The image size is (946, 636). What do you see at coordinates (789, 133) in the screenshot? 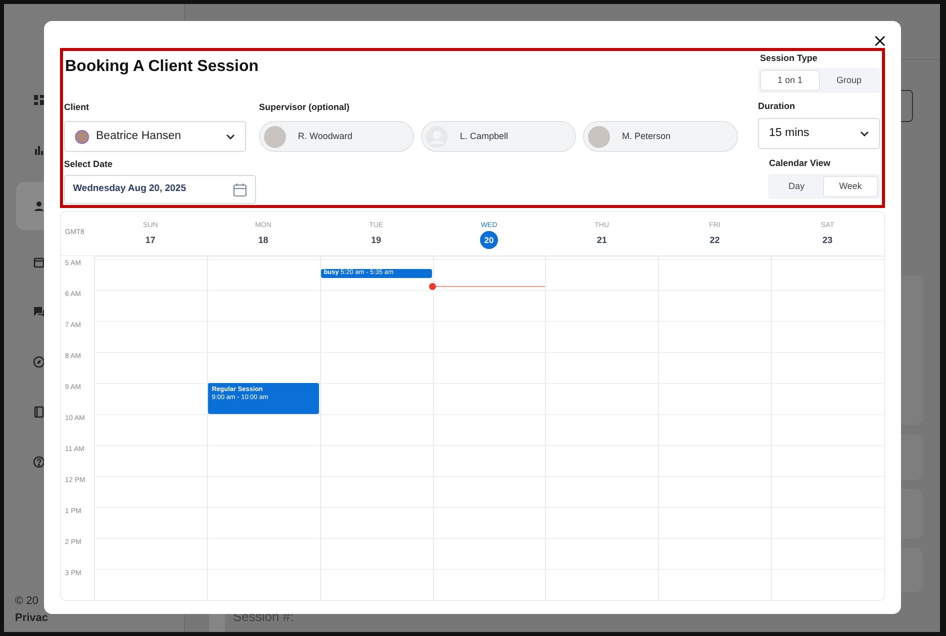
I see `duration-value: 15 mins` at bounding box center [789, 133].